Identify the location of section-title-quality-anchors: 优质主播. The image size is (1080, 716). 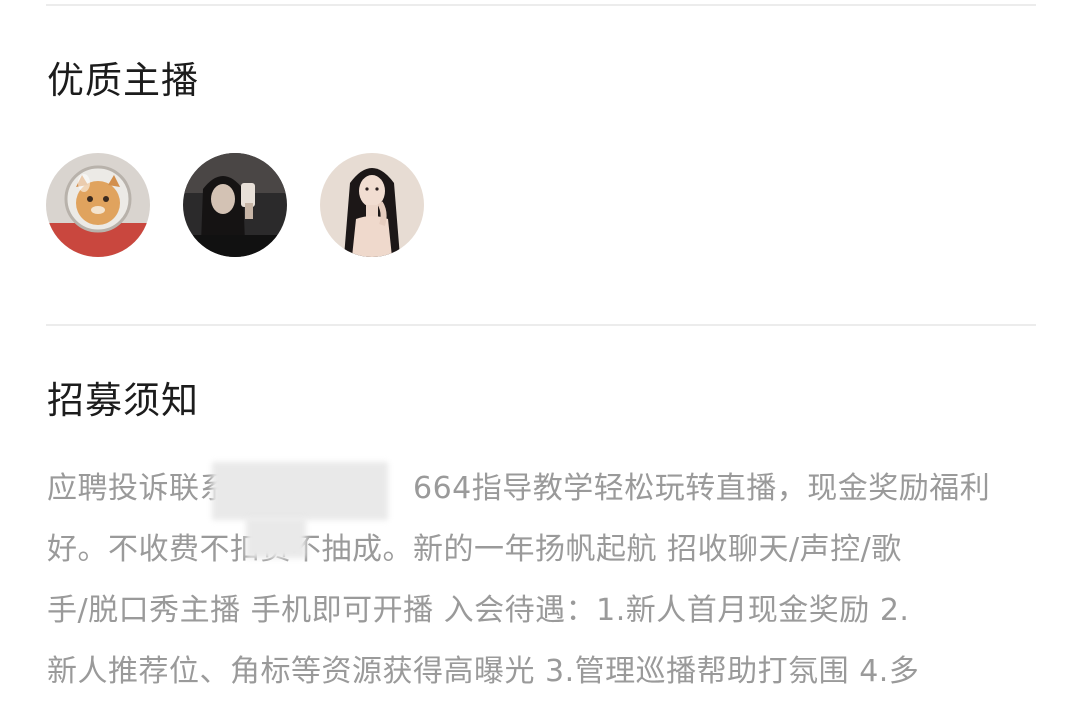
(123, 80).